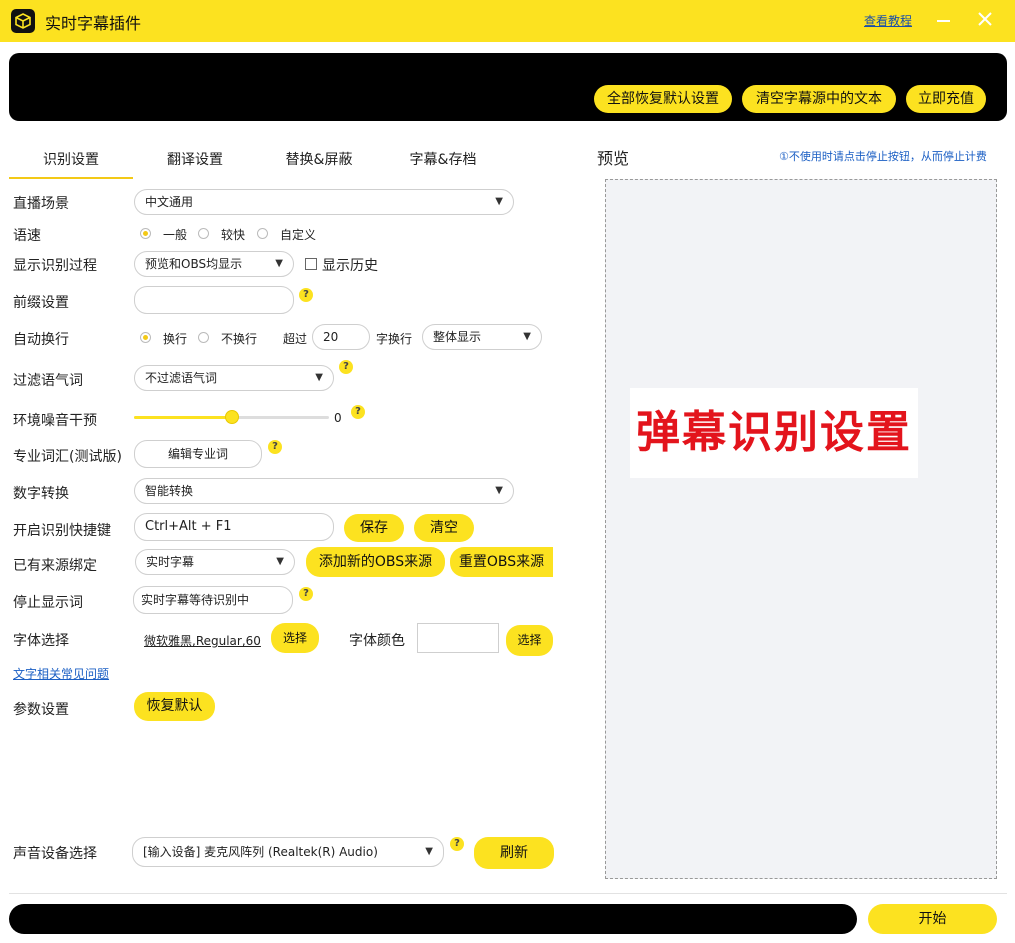 This screenshot has height=943, width=1015. I want to click on noise-slider-thumb, so click(231, 417).